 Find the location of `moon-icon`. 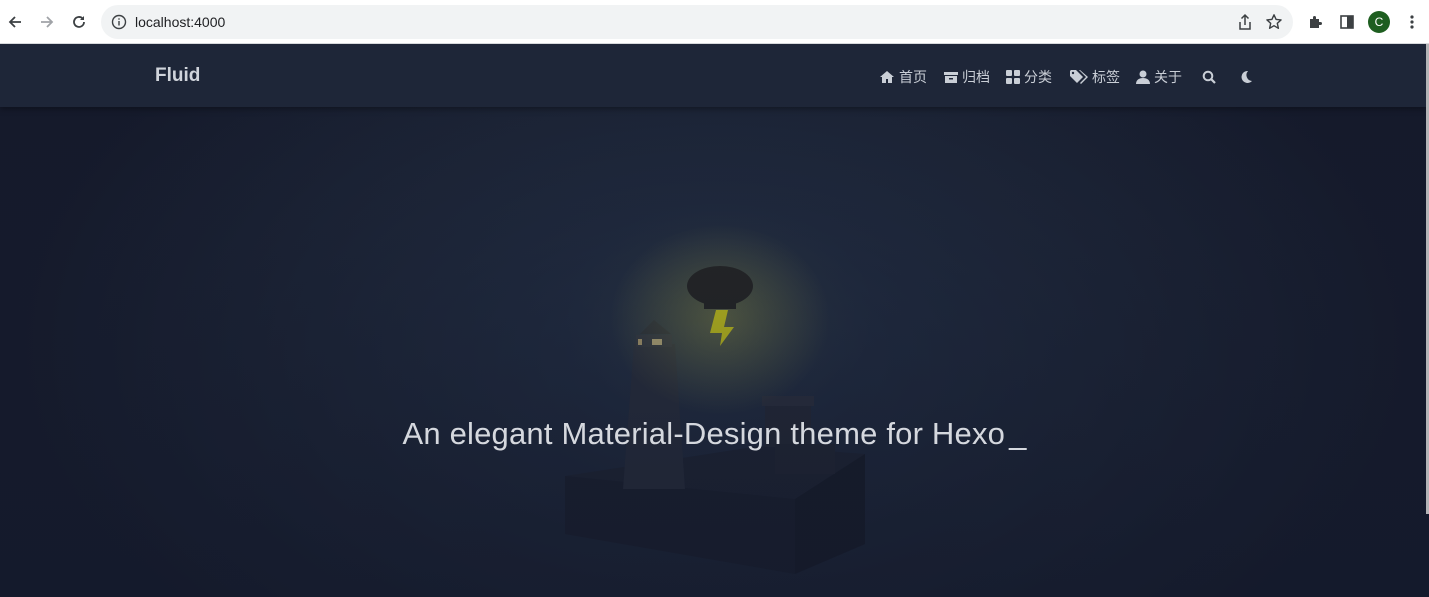

moon-icon is located at coordinates (1246, 76).